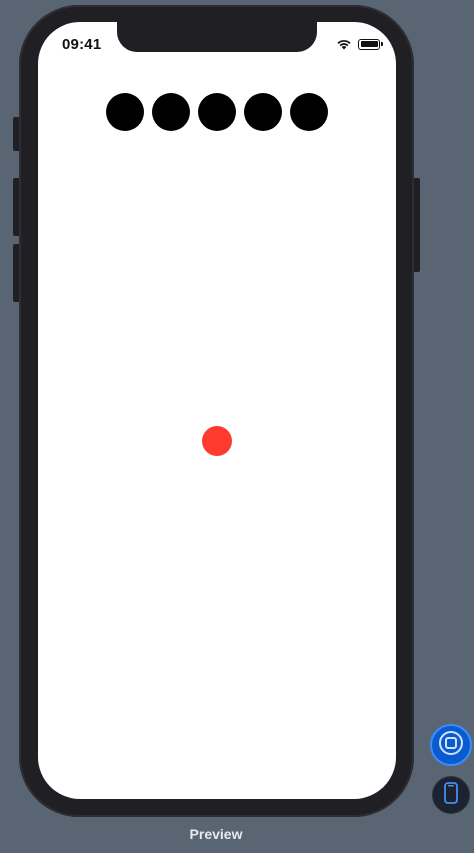 This screenshot has width=474, height=853. Describe the element at coordinates (370, 44) in the screenshot. I see `battery-icon` at that location.